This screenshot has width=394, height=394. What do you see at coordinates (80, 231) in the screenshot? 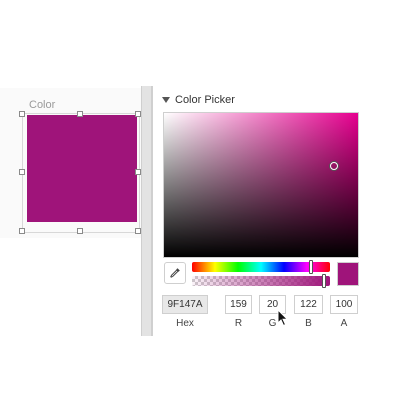
I see `resize-handle-bottom-middle` at bounding box center [80, 231].